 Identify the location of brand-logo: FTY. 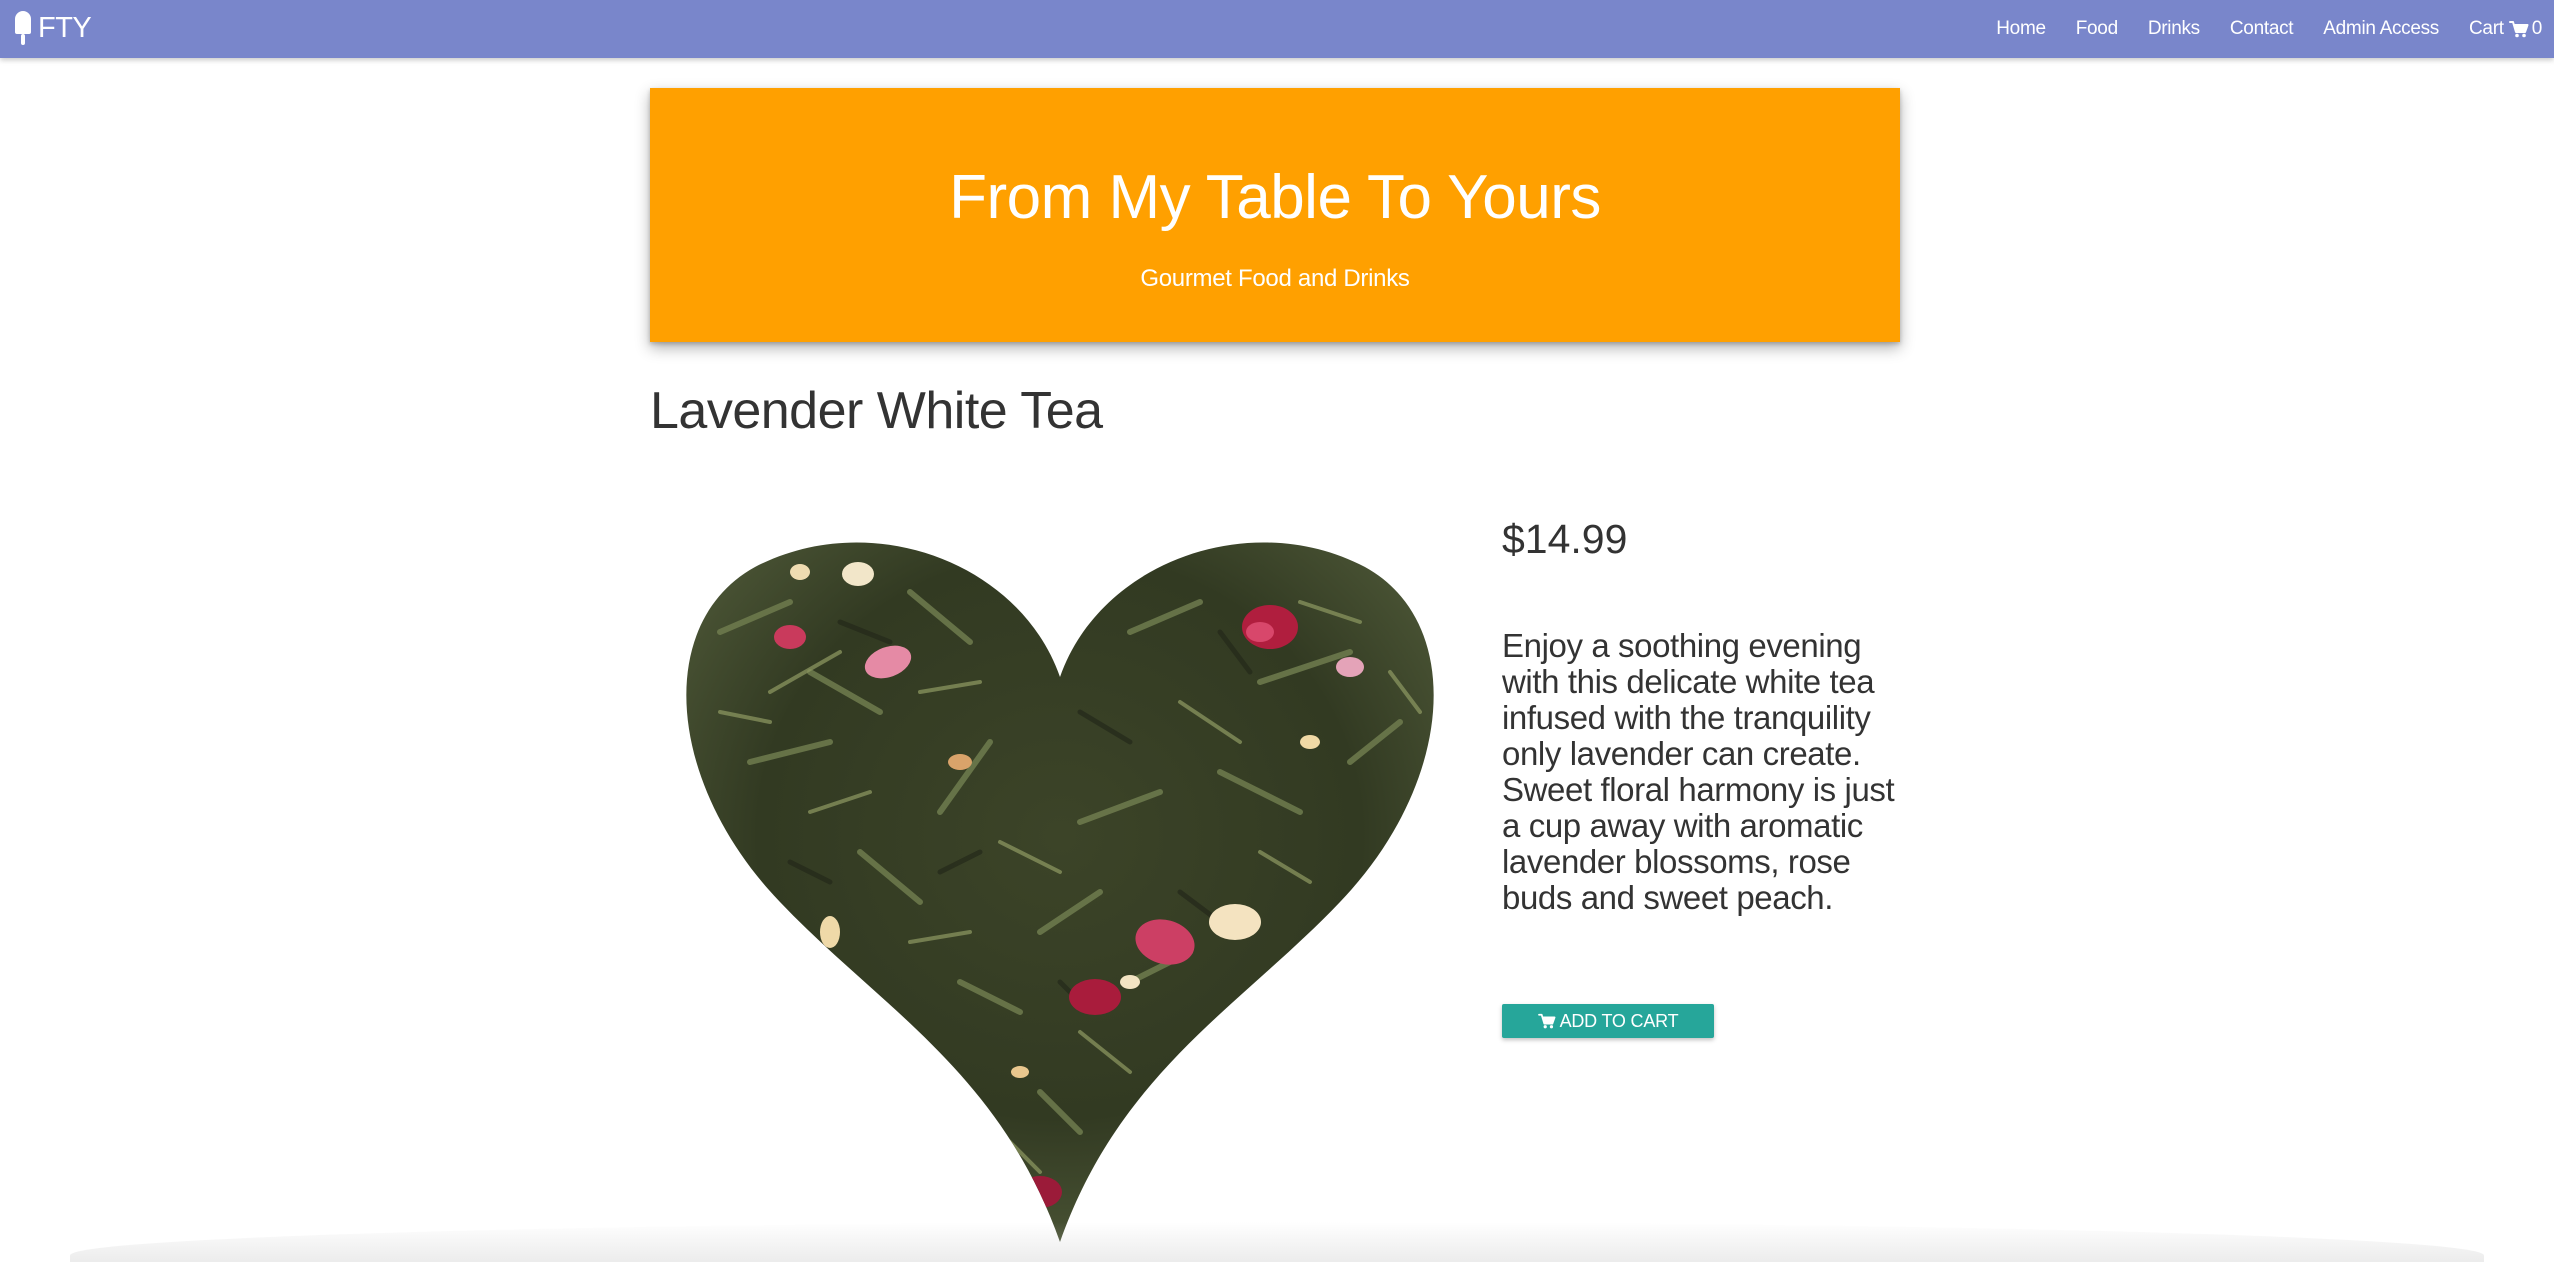
(52, 28).